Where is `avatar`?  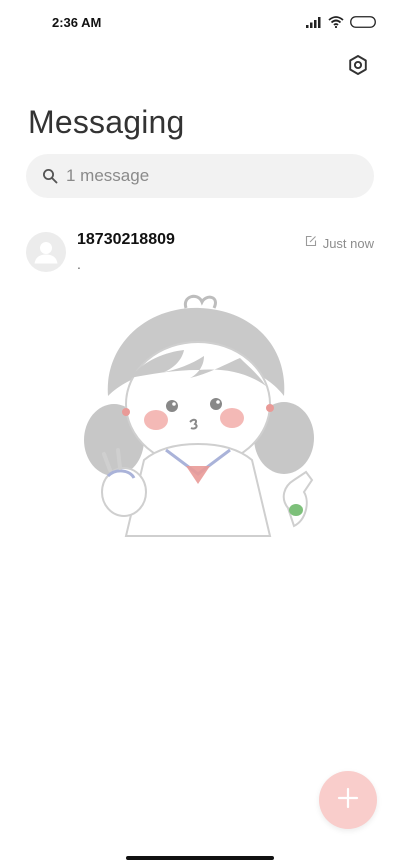 avatar is located at coordinates (46, 252).